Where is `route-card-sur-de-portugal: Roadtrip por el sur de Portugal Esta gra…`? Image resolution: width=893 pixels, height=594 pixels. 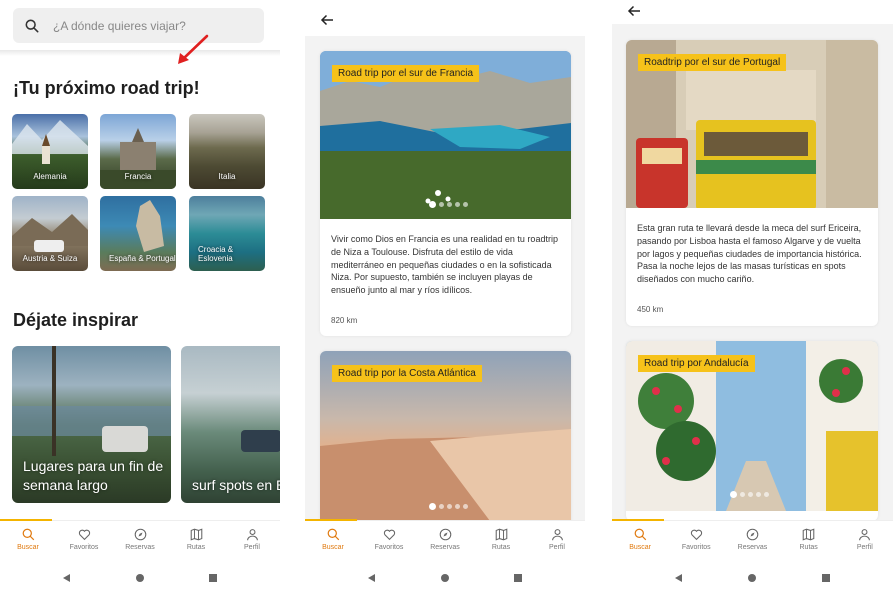 route-card-sur-de-portugal: Roadtrip por el sur de Portugal Esta gra… is located at coordinates (752, 183).